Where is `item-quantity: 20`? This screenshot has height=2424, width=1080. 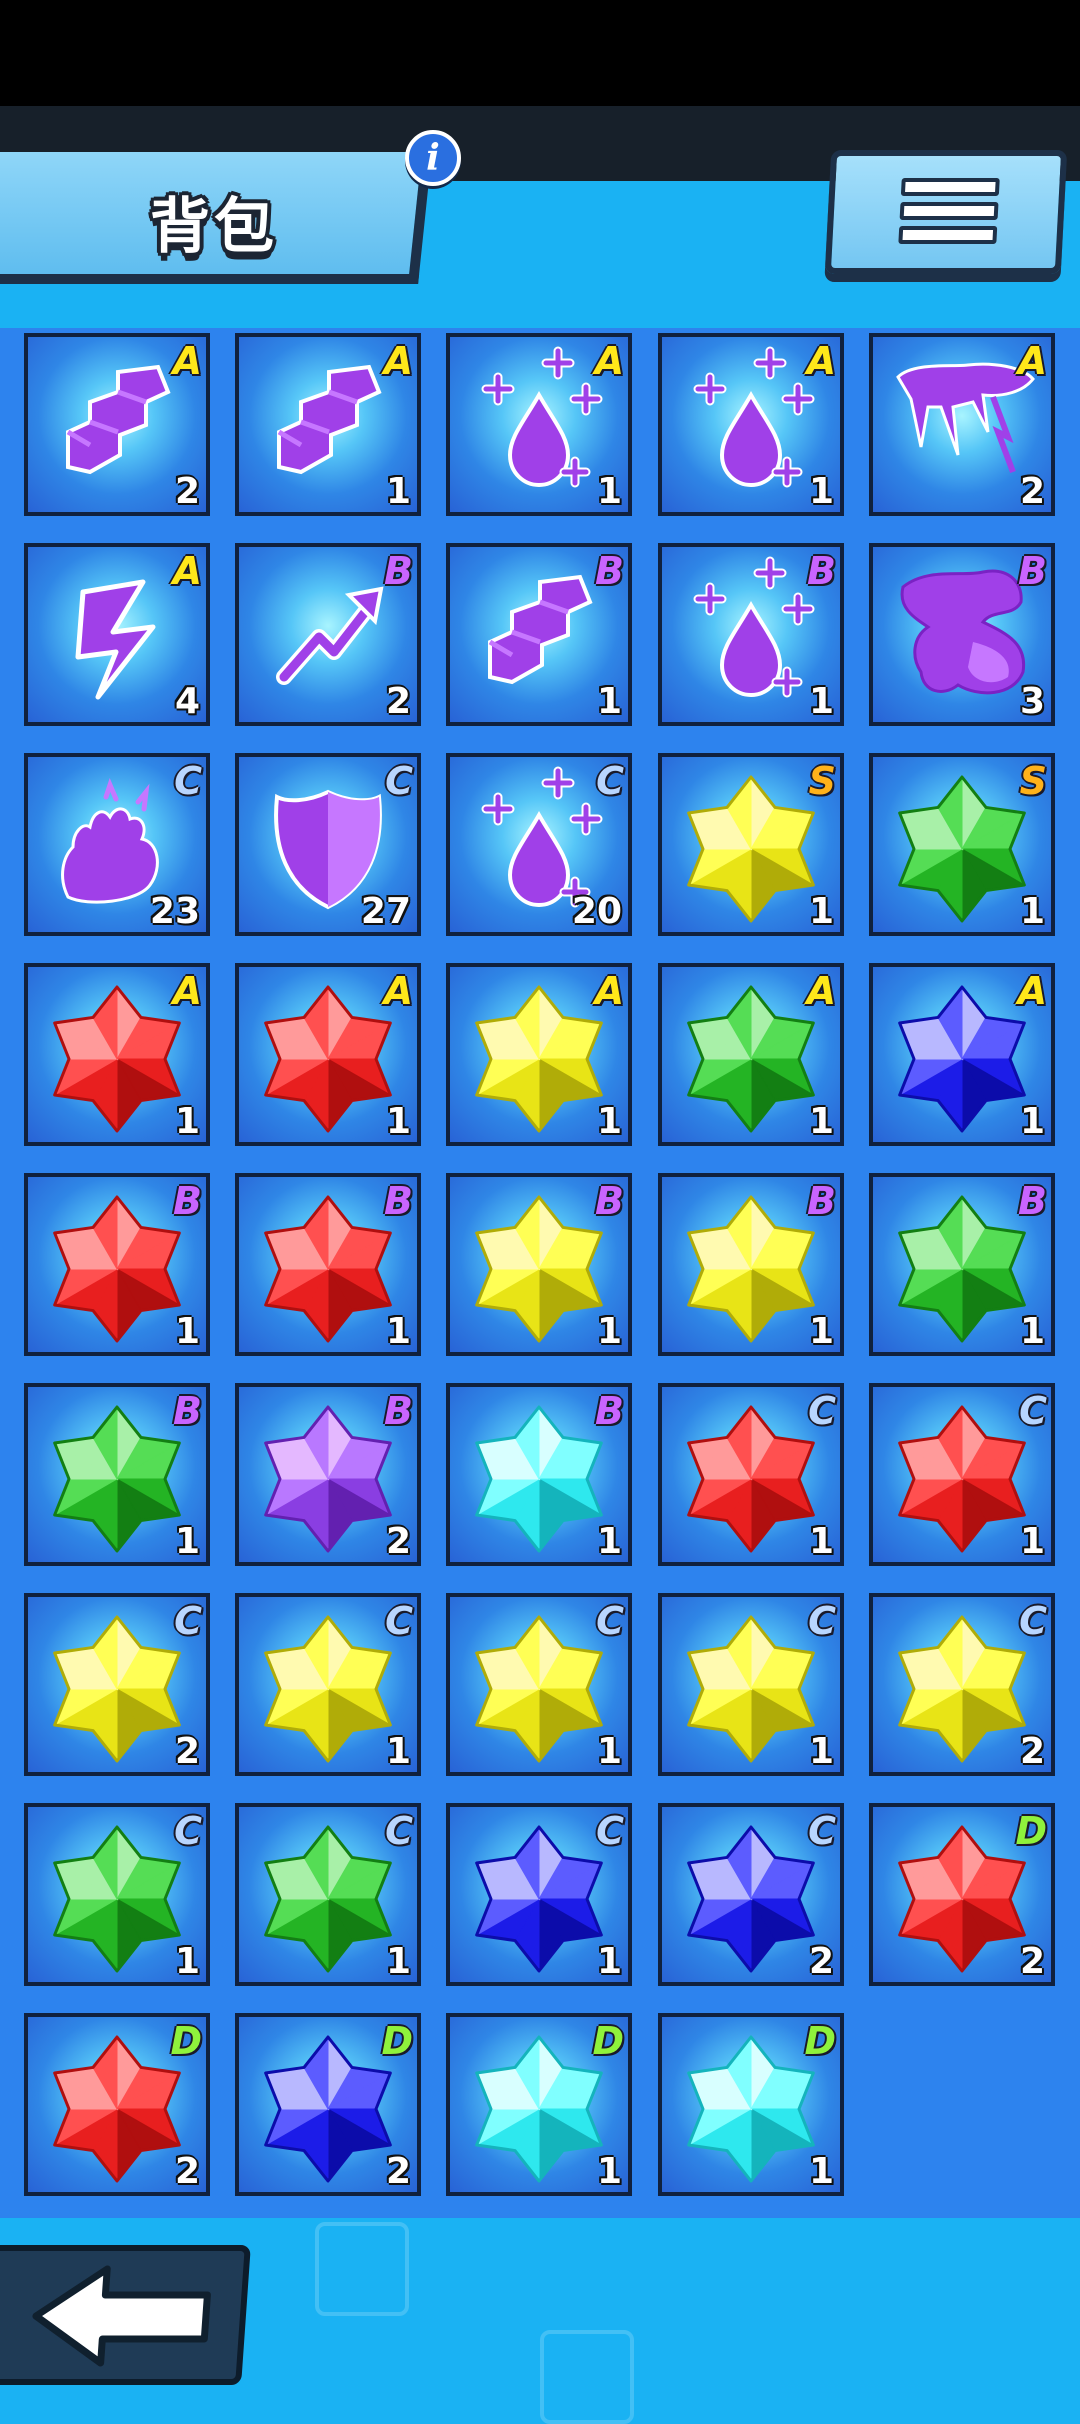 item-quantity: 20 is located at coordinates (596, 911).